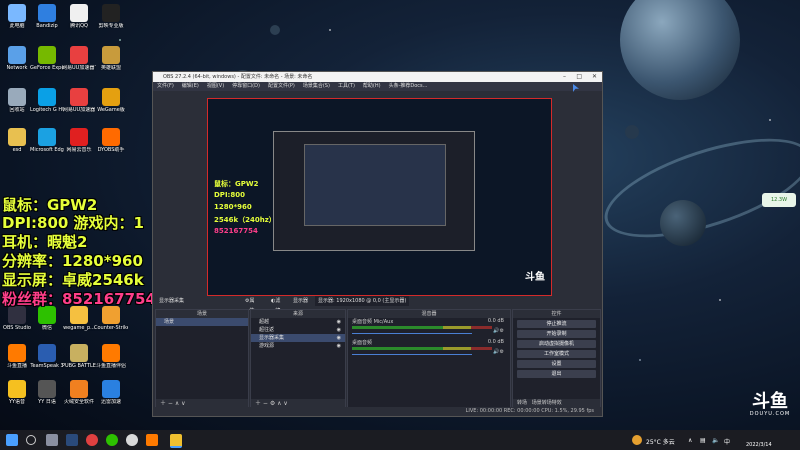 The image size is (800, 450). I want to click on desktop-icon: OBS Studio, so click(17, 318).